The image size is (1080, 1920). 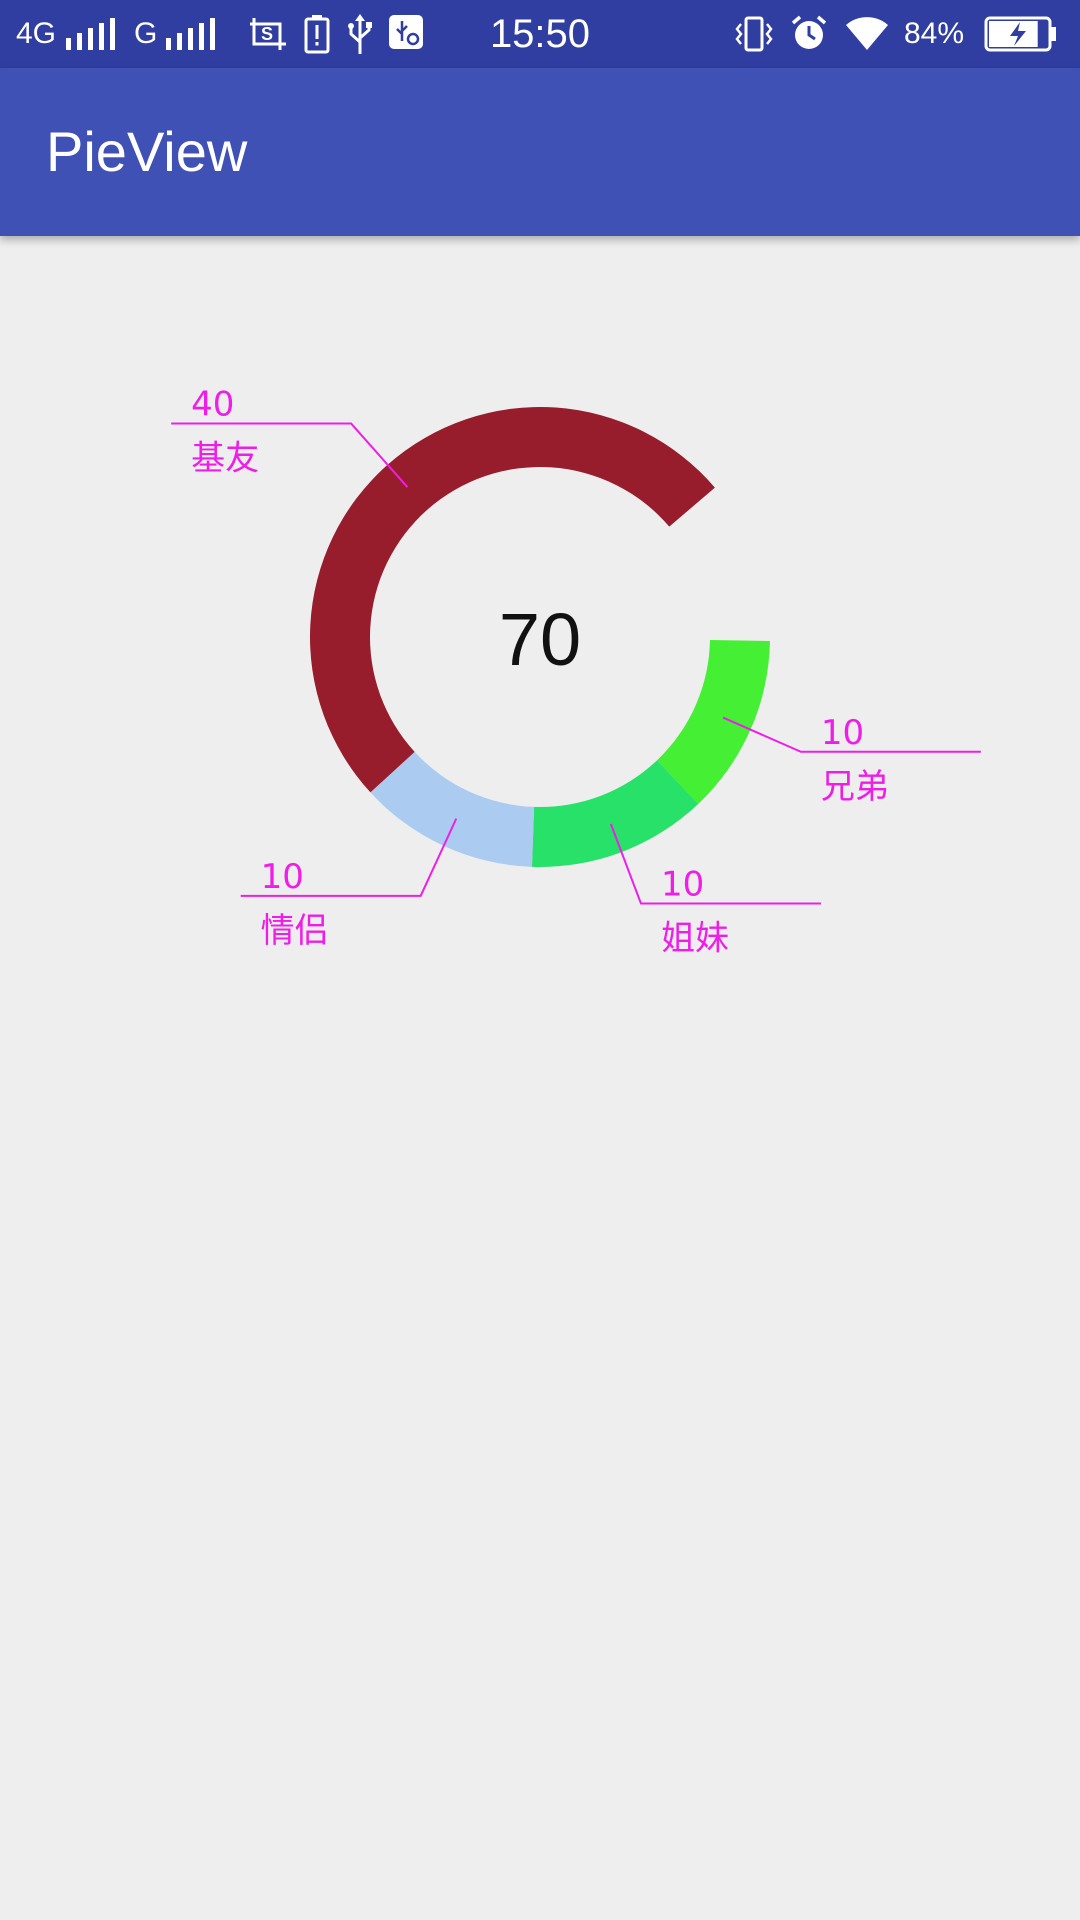 I want to click on app-title: PieView, so click(x=147, y=151).